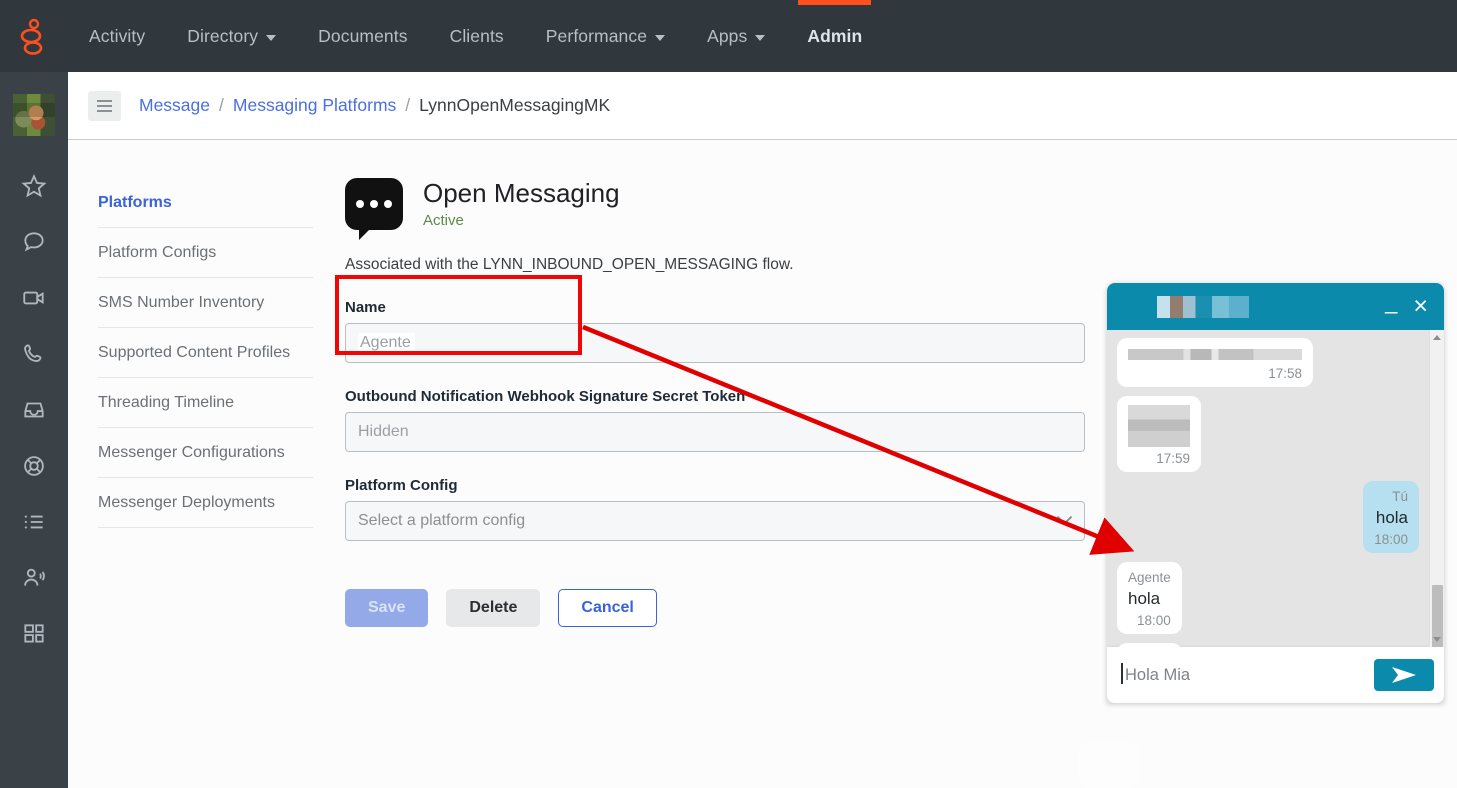 The width and height of the screenshot is (1457, 788). Describe the element at coordinates (205, 403) in the screenshot. I see `sidebar-item-threading-timeline: Threading Timeline` at that location.